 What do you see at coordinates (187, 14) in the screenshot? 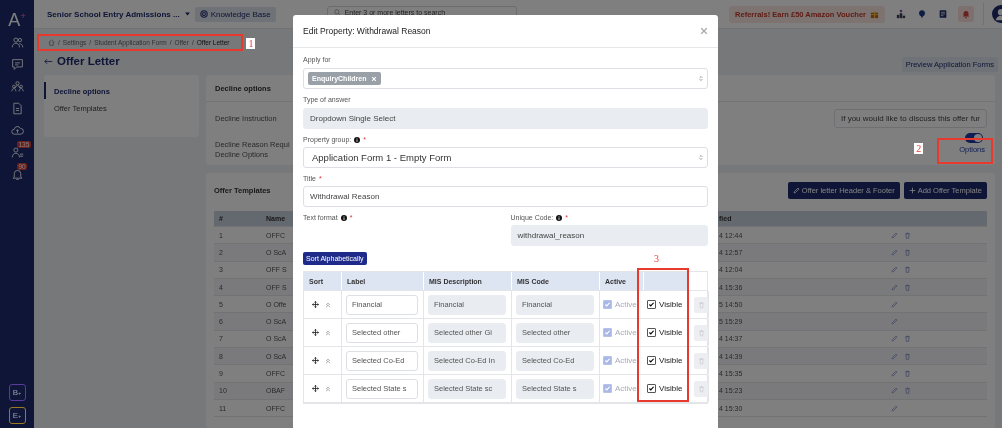
I see `caret-icon` at bounding box center [187, 14].